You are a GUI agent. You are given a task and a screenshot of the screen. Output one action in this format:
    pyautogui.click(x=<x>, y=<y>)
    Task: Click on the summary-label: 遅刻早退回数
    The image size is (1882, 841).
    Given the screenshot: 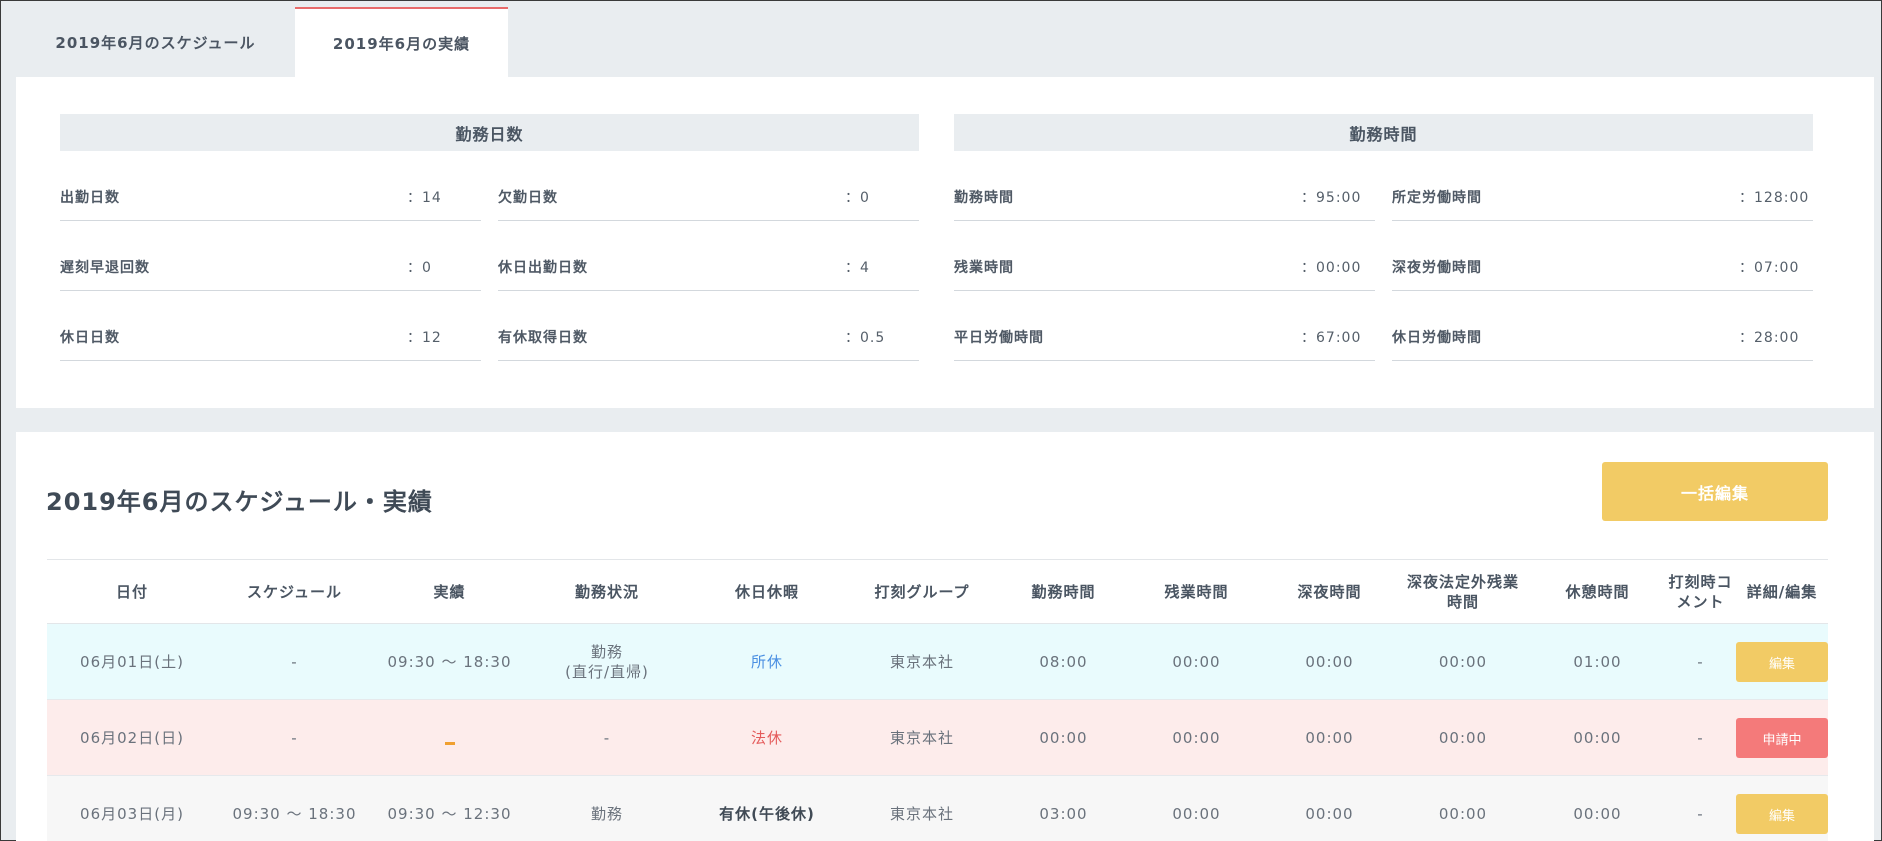 What is the action you would take?
    pyautogui.click(x=105, y=268)
    